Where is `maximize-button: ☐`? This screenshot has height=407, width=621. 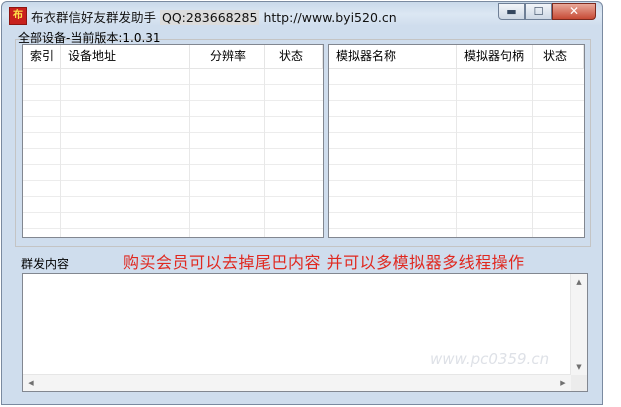 maximize-button: ☐ is located at coordinates (538, 11).